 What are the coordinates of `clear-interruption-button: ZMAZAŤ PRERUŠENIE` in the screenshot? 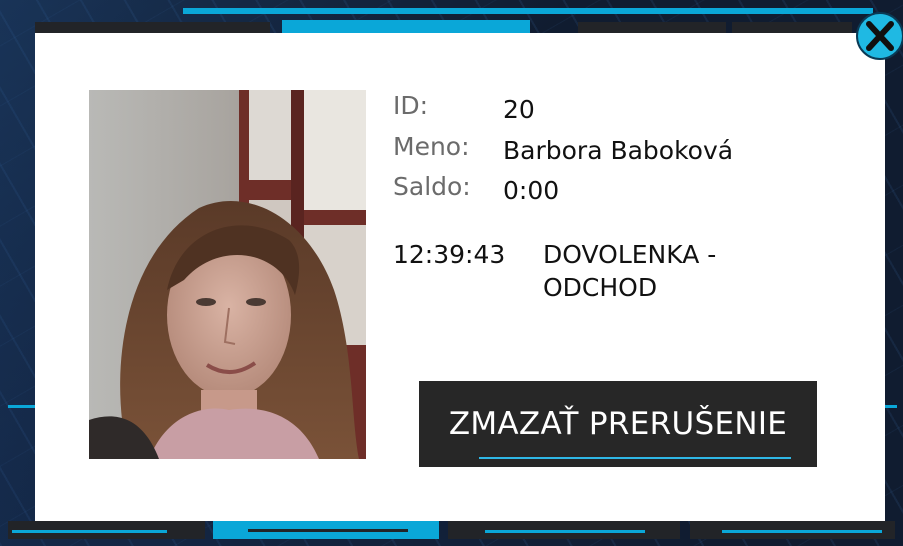 It's located at (618, 424).